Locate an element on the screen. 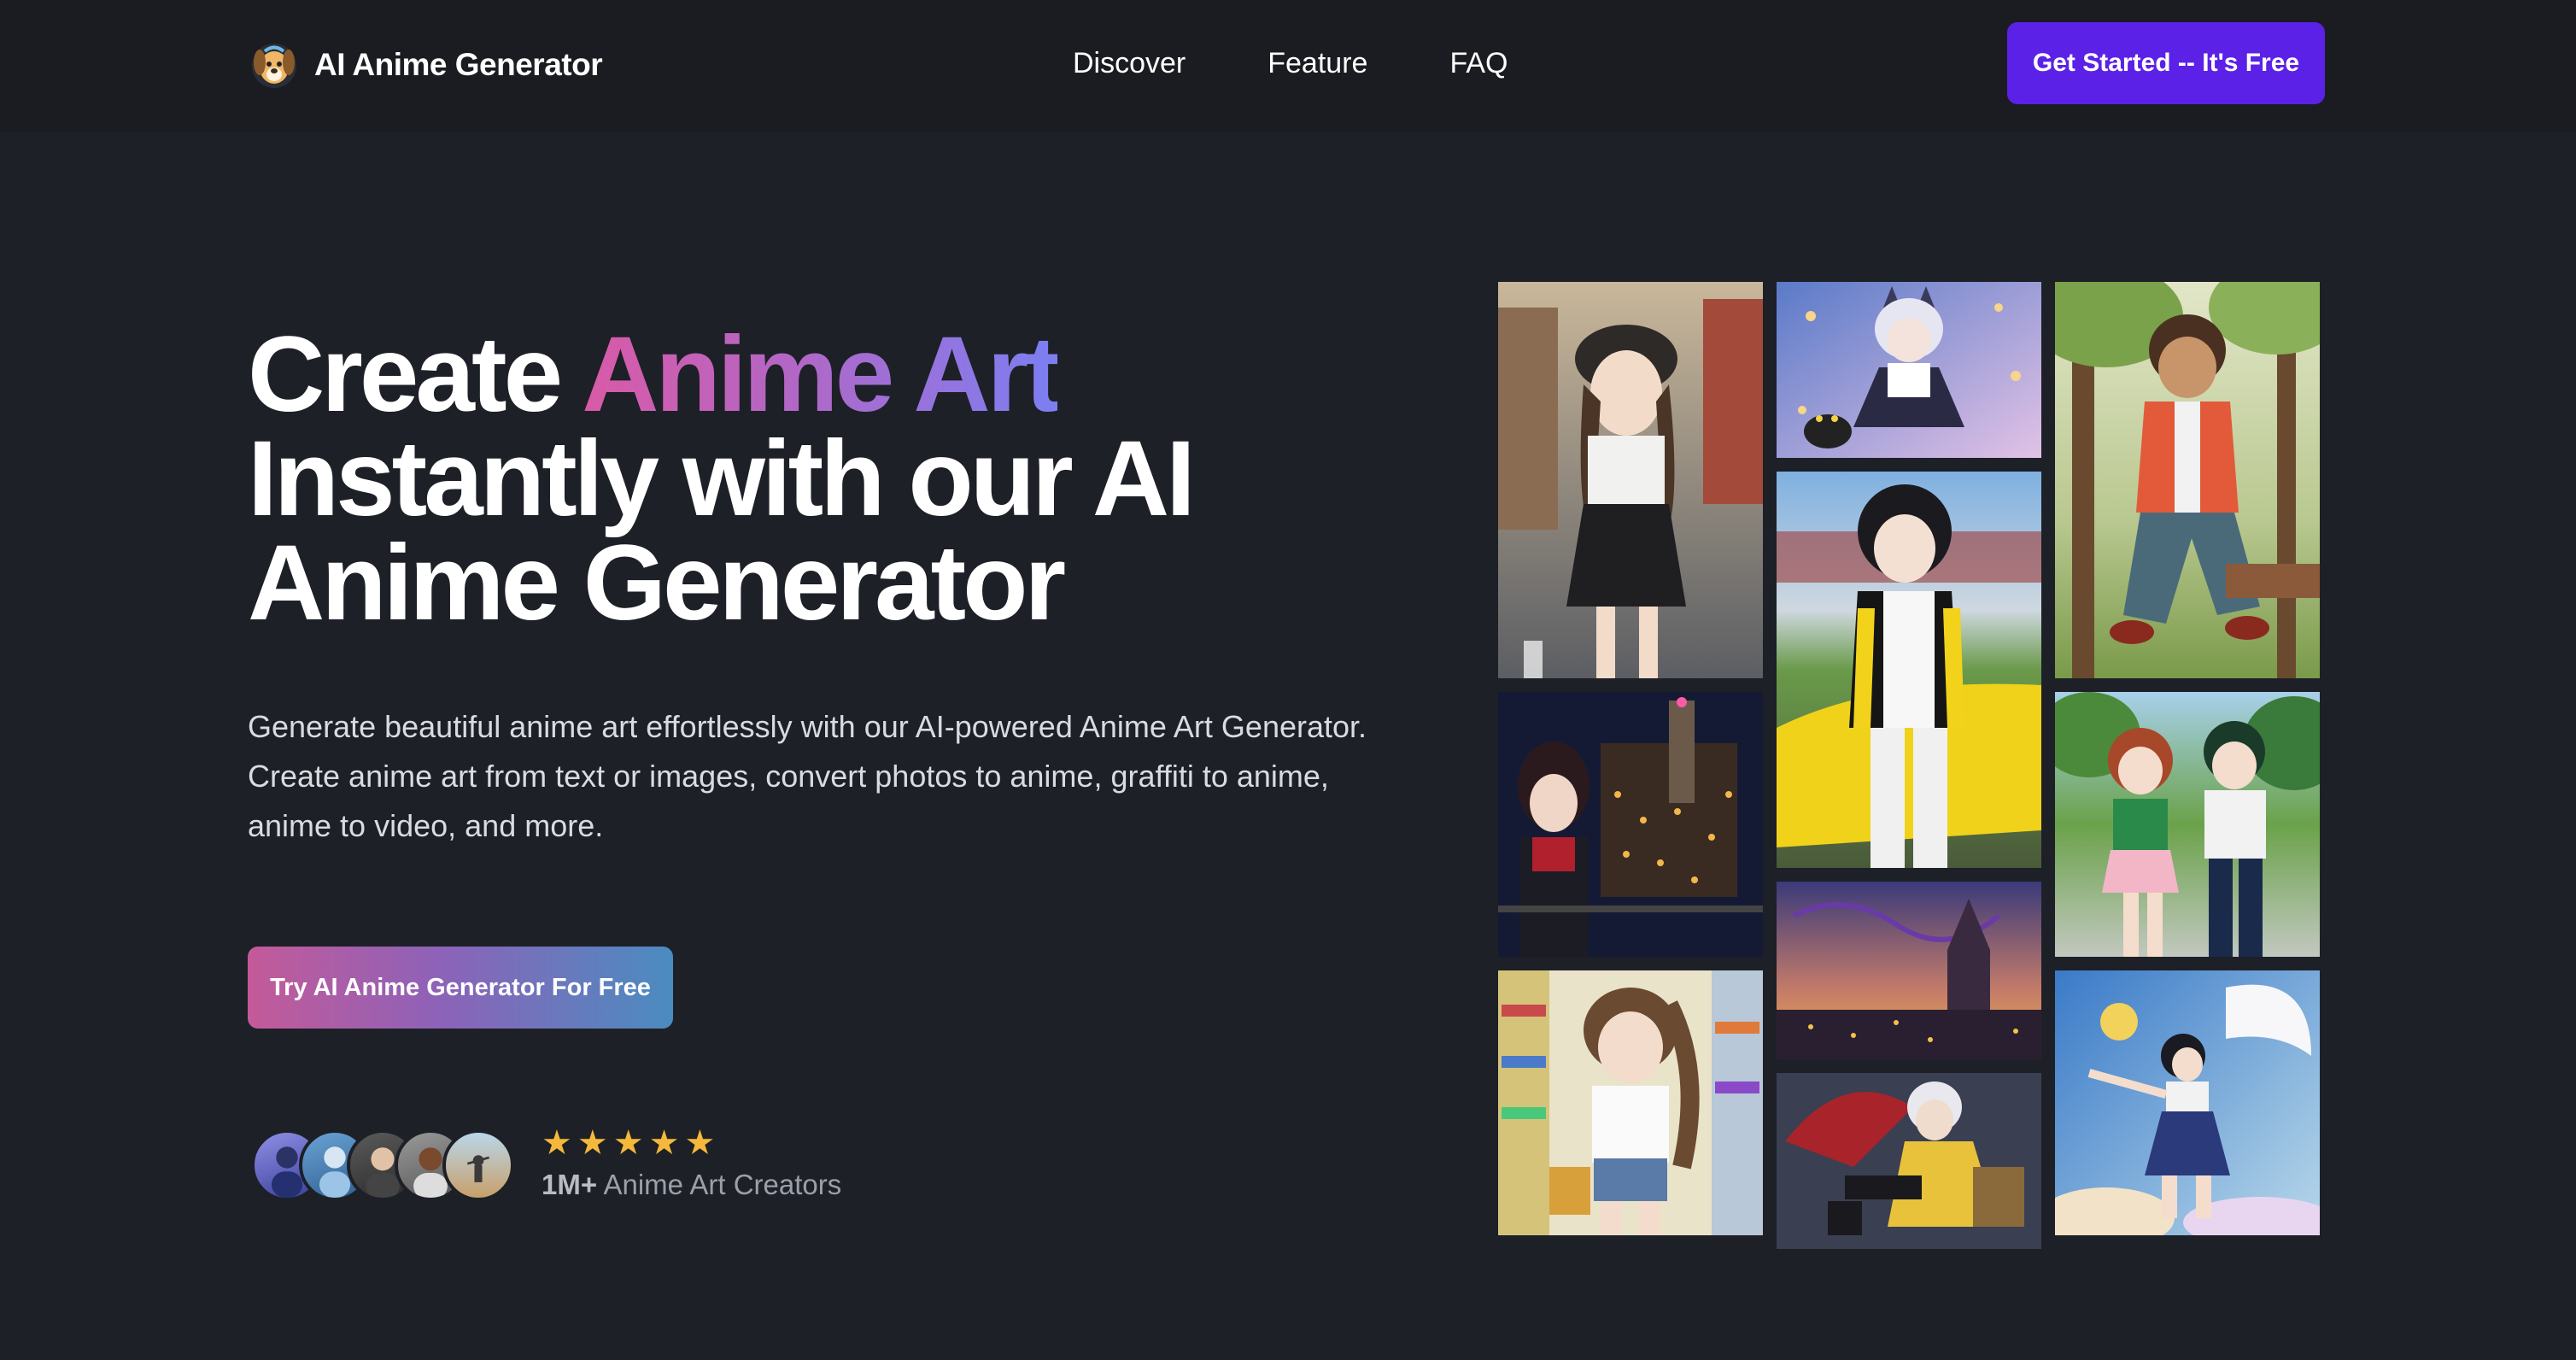  gallery-image-umbrella-boy is located at coordinates (1909, 1161).